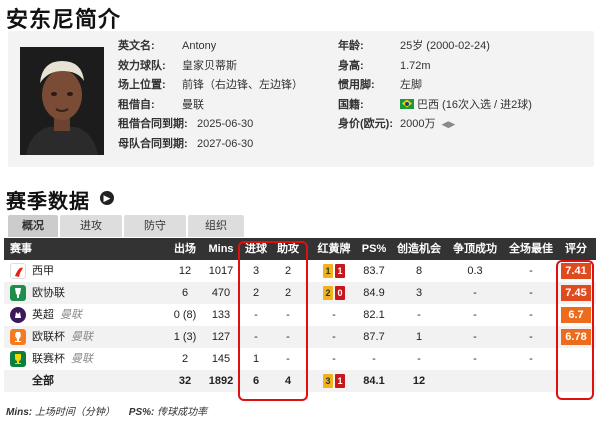 The width and height of the screenshot is (600, 421). I want to click on cell-ps: 87.7, so click(374, 337).